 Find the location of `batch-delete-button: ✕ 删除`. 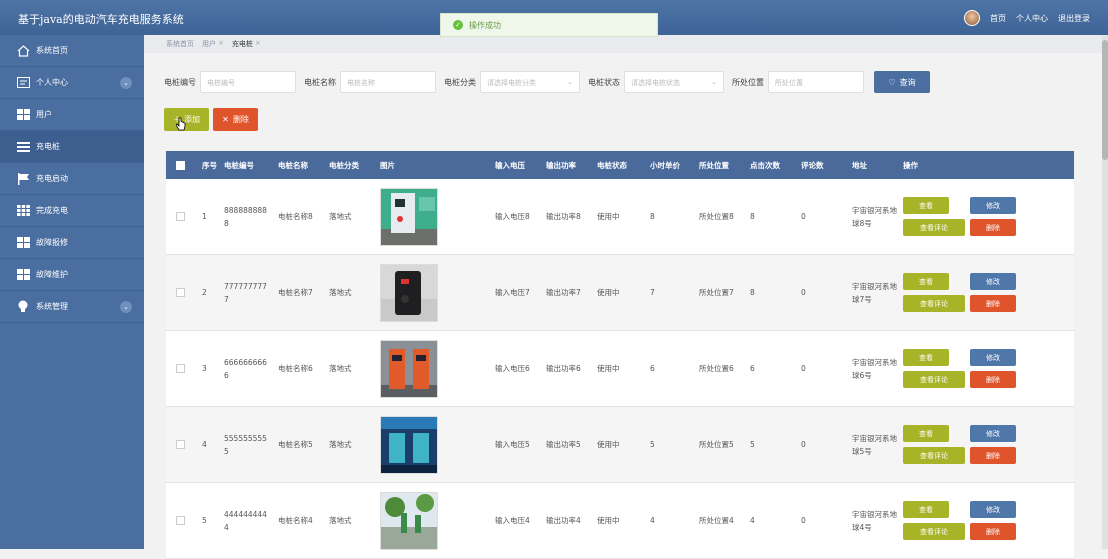

batch-delete-button: ✕ 删除 is located at coordinates (235, 119).